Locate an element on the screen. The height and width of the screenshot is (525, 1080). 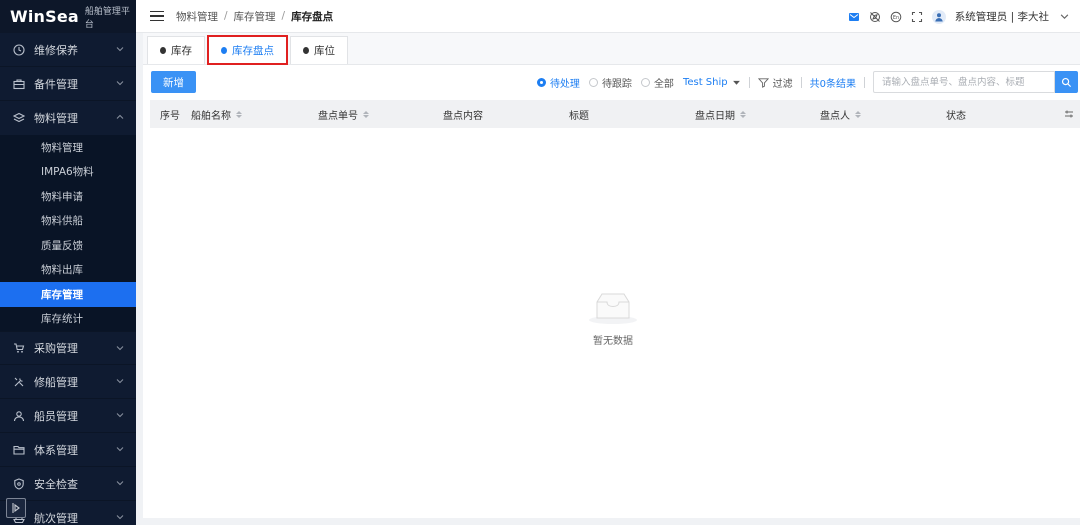
column-label: 盘点内容 is located at coordinates (463, 116).